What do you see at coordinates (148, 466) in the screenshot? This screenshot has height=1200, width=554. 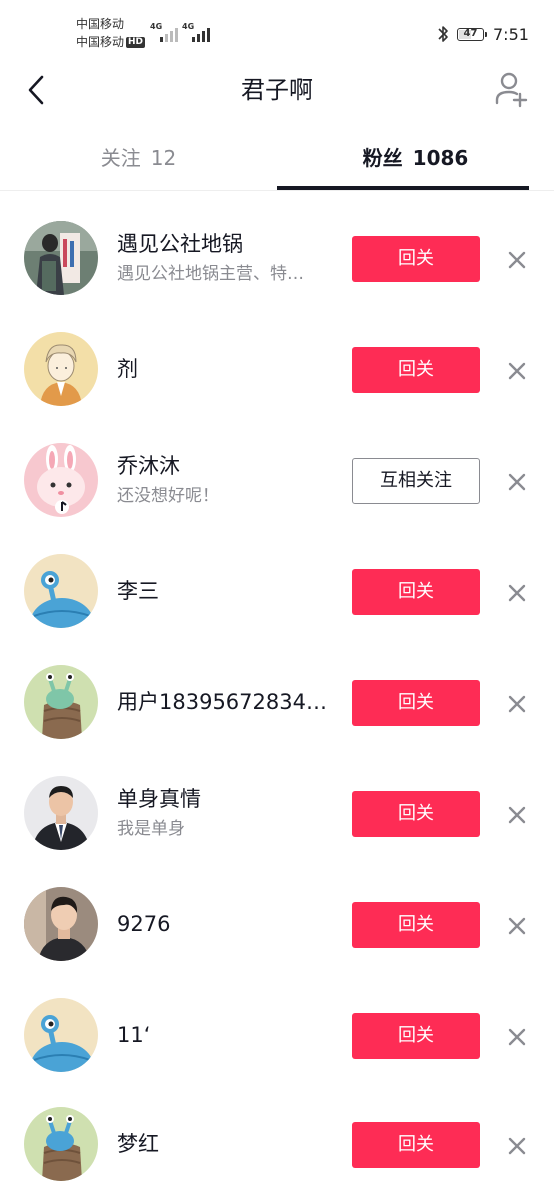 I see `follower-name: 乔沐沐` at bounding box center [148, 466].